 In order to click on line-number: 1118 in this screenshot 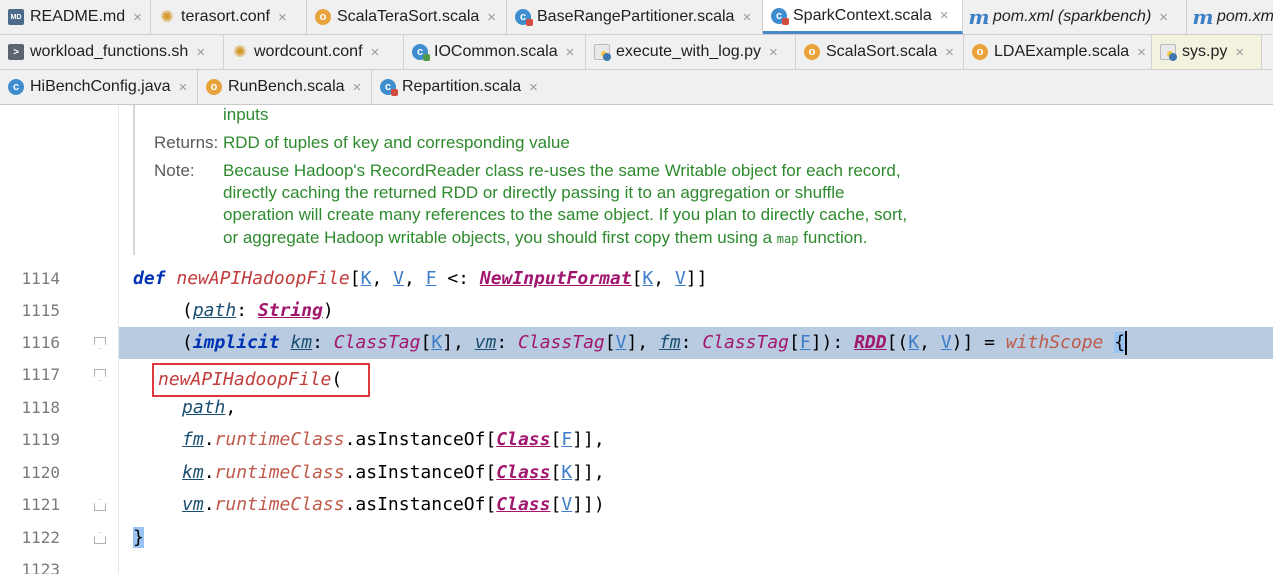, I will do `click(40, 407)`.